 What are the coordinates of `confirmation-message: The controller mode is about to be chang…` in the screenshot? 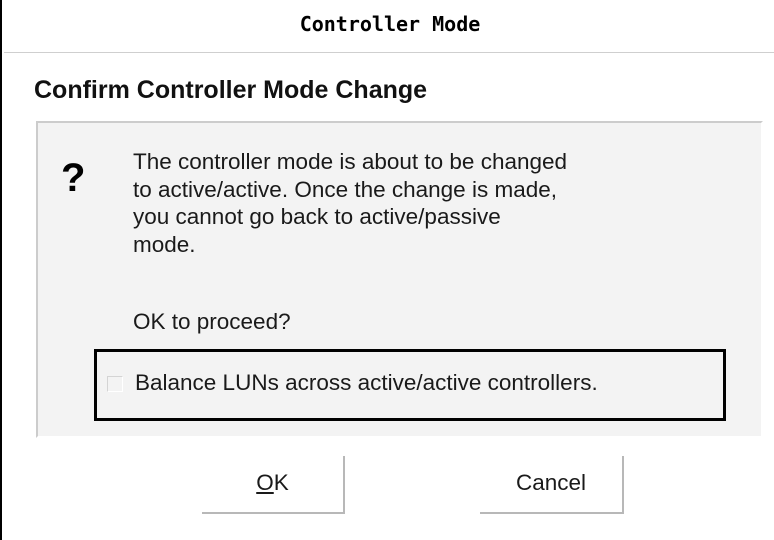 It's located at (413, 203).